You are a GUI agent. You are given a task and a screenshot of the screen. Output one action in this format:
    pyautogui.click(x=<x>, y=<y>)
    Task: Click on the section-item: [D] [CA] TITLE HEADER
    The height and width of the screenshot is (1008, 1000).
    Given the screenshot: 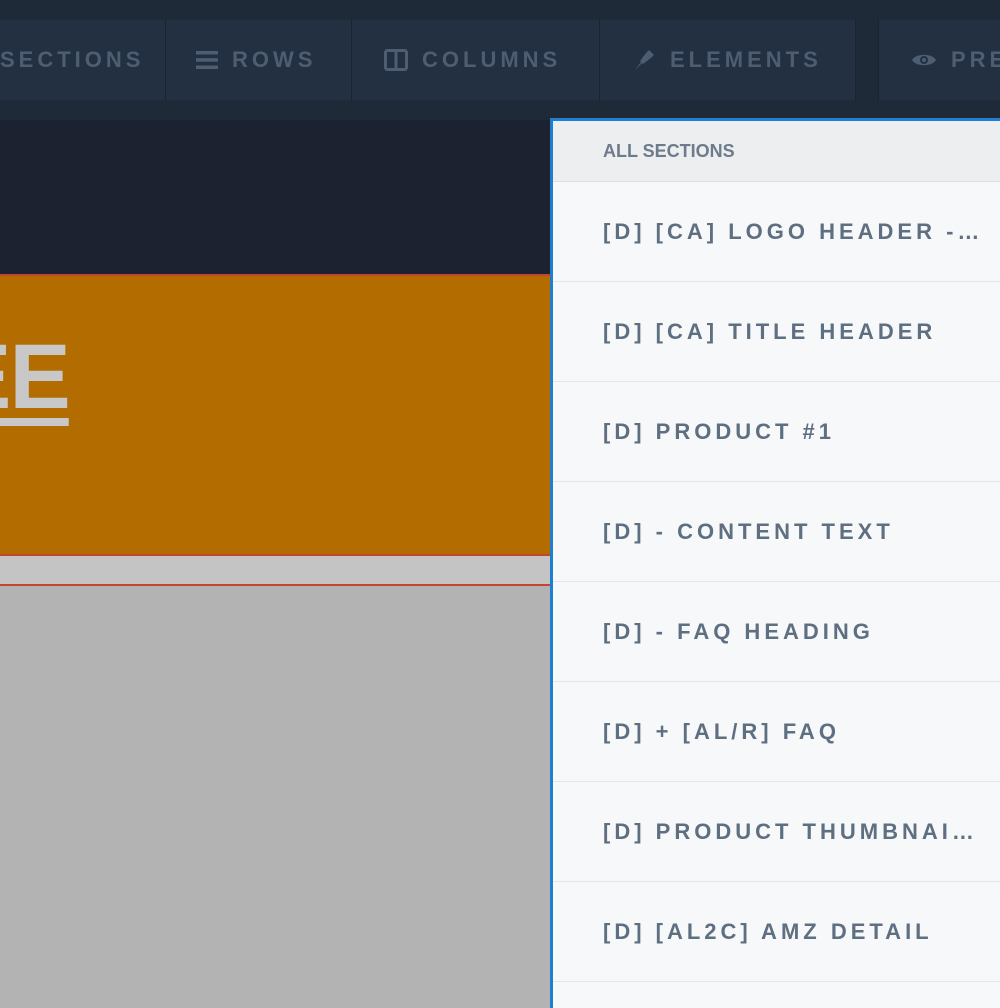 What is the action you would take?
    pyautogui.click(x=776, y=332)
    